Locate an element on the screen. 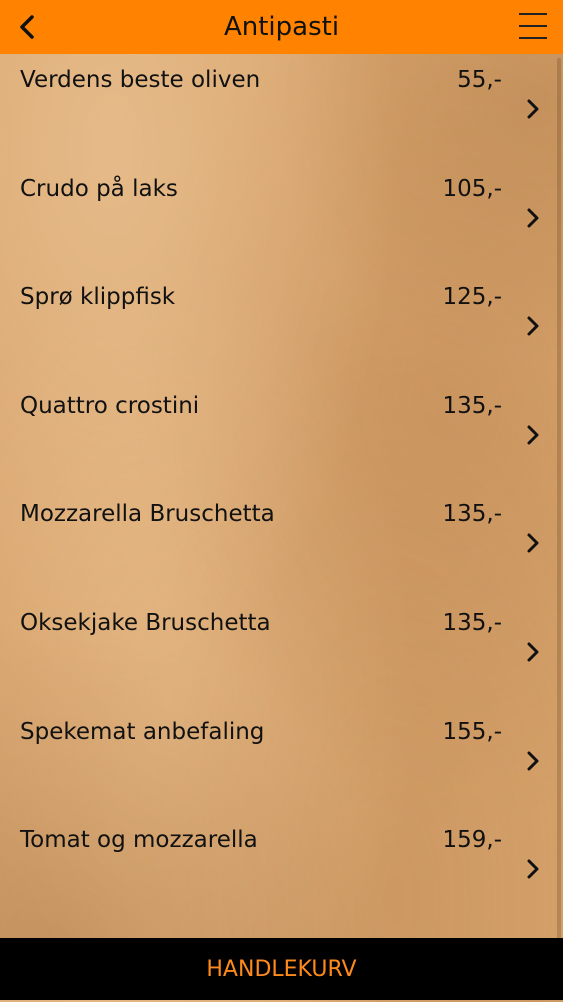  menu-item: Oksekjake Bruschetta 135,- is located at coordinates (281, 651).